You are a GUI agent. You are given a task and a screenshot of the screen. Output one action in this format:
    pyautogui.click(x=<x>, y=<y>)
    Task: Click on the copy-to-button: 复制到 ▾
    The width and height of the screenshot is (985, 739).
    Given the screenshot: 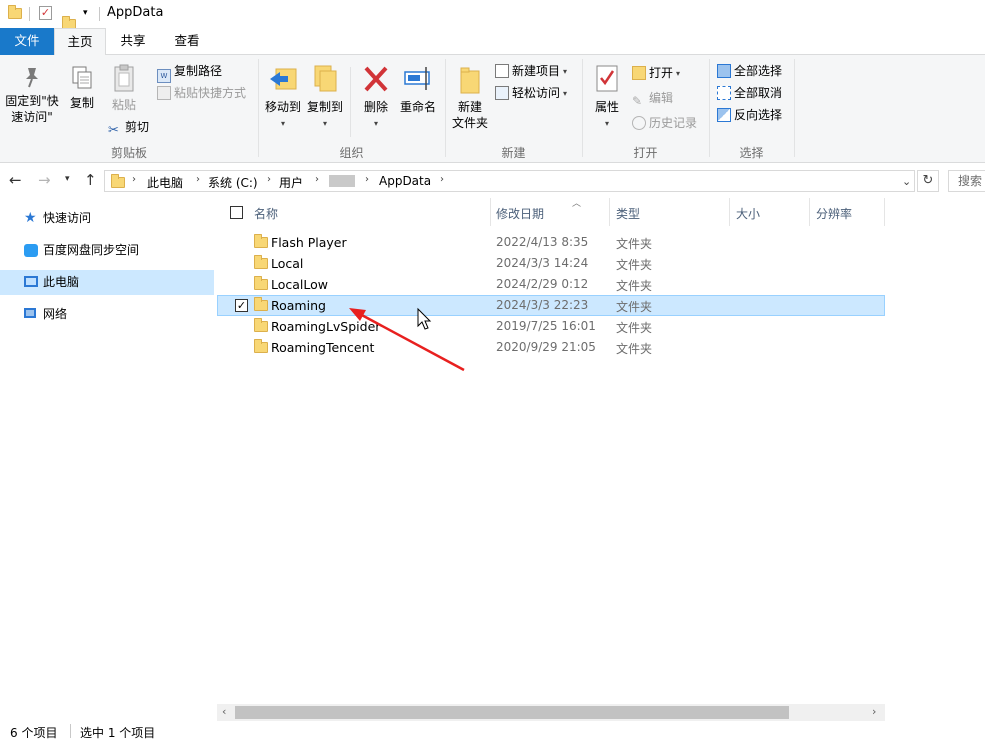 What is the action you would take?
    pyautogui.click(x=325, y=97)
    